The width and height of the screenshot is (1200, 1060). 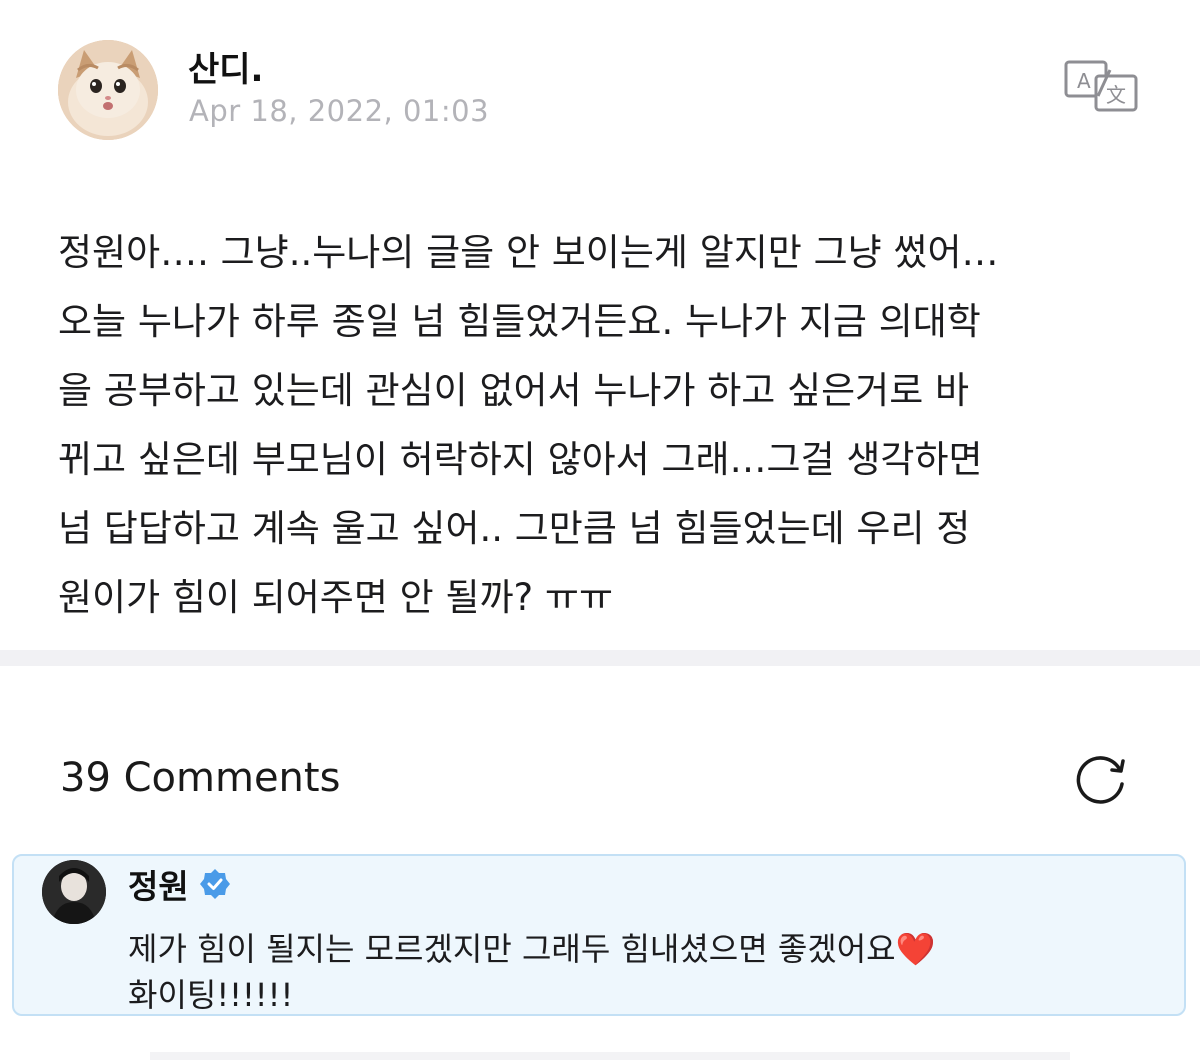 What do you see at coordinates (214, 884) in the screenshot?
I see `verified-badge-icon` at bounding box center [214, 884].